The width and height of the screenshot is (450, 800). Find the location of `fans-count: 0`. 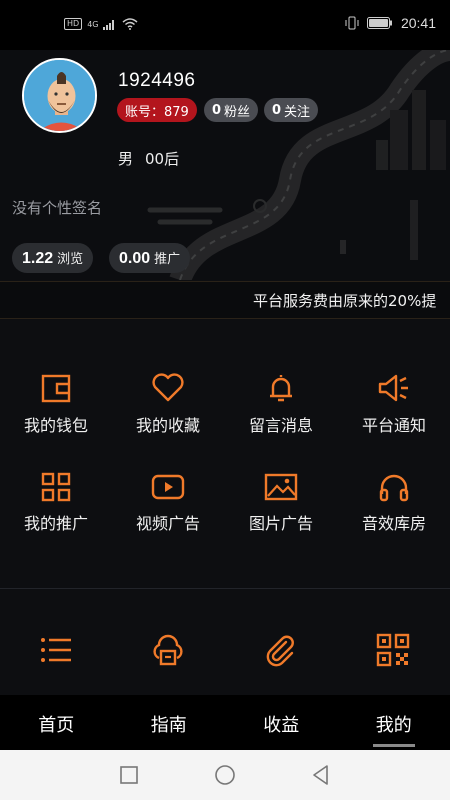

fans-count: 0 is located at coordinates (217, 110).